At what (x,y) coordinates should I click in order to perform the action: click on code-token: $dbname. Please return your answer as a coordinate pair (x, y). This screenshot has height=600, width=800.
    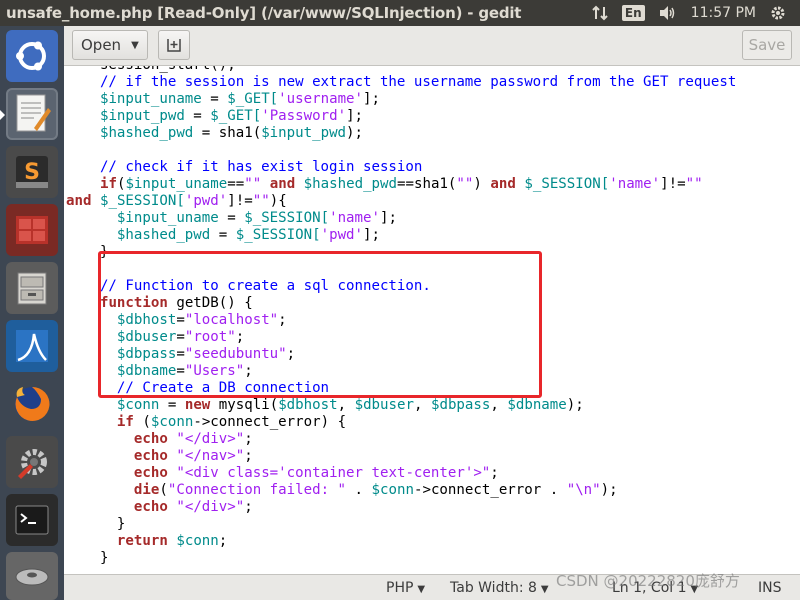
    Looking at the image, I should click on (537, 405).